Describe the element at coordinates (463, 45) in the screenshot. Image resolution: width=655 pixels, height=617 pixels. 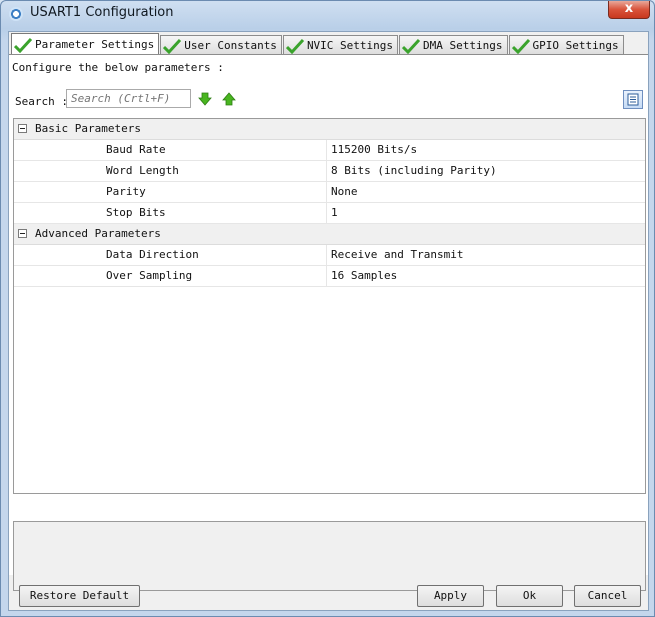
I see `tab-label: DMA Settings` at that location.